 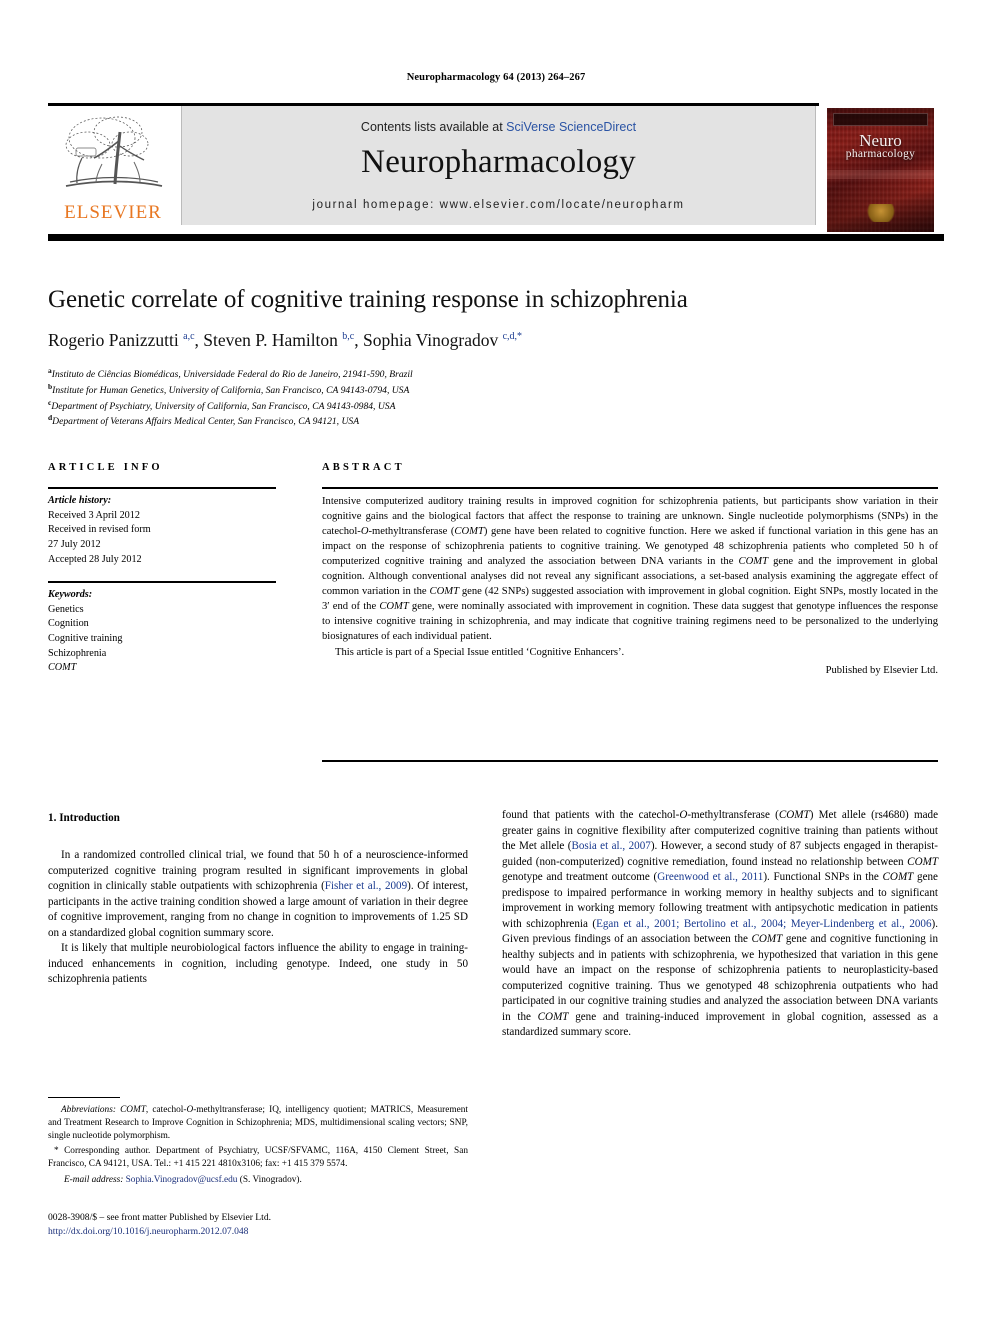 What do you see at coordinates (85, 639) in the screenshot?
I see `keyword-item: Cognitive training` at bounding box center [85, 639].